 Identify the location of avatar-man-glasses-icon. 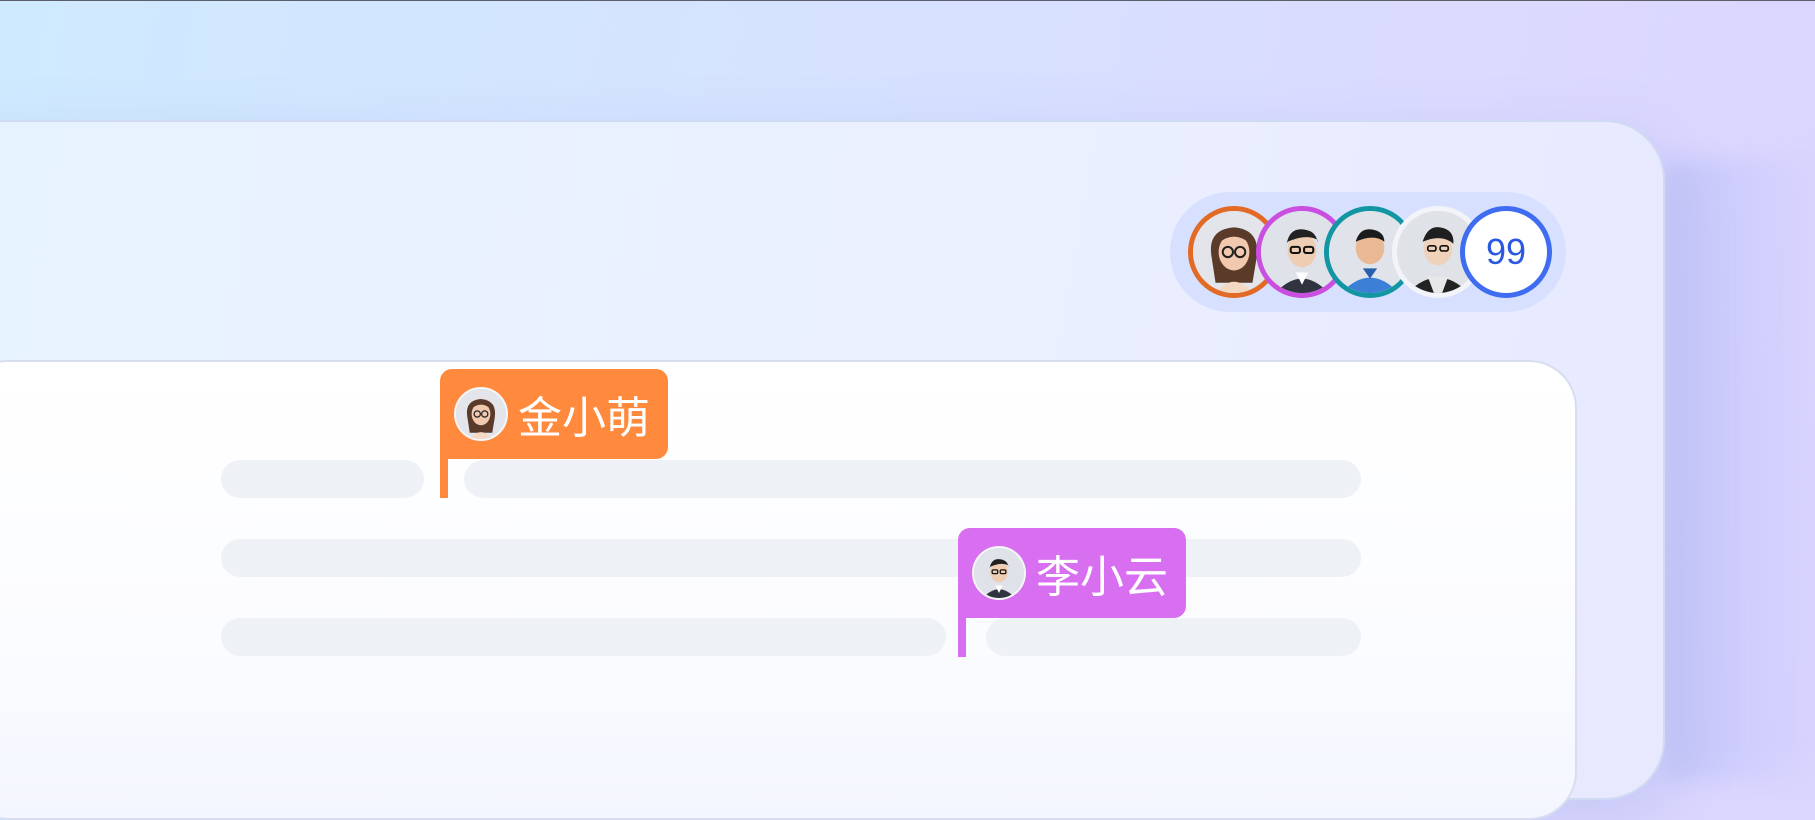
(999, 573).